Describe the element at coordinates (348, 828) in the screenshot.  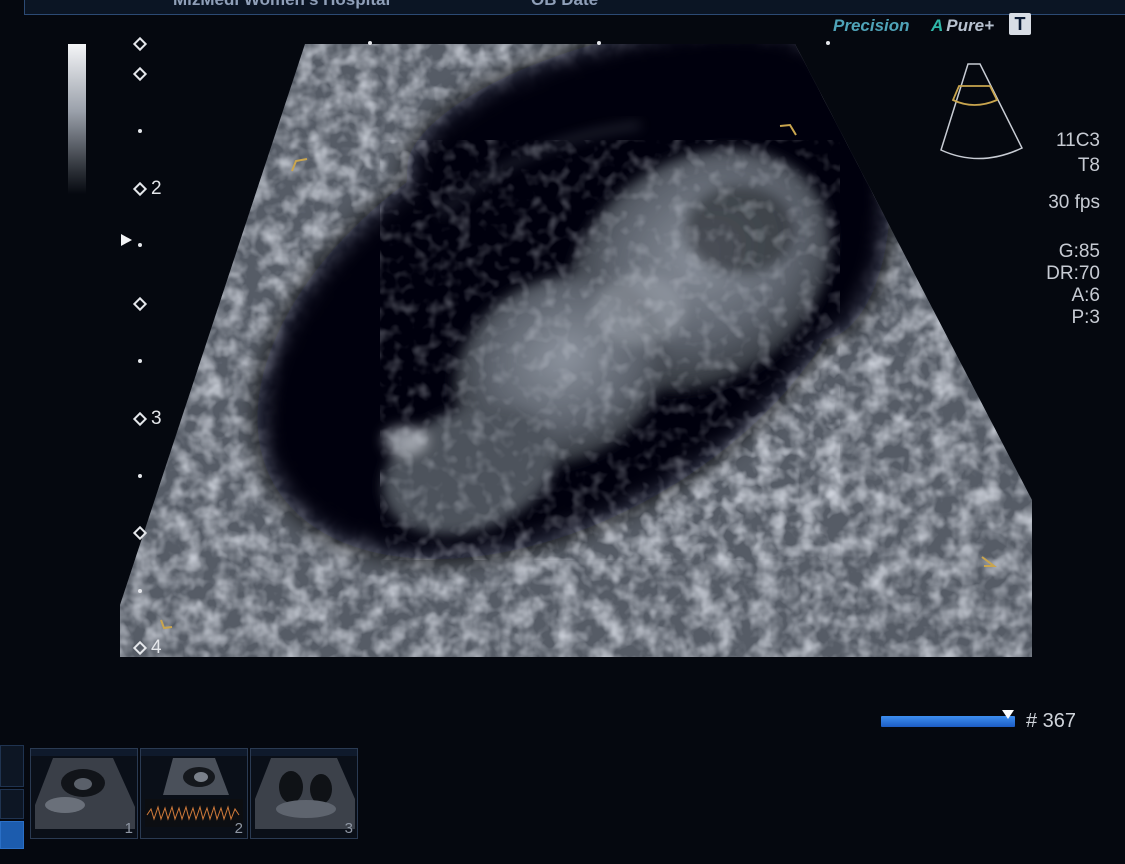
I see `thumbnail-number: 3` at that location.